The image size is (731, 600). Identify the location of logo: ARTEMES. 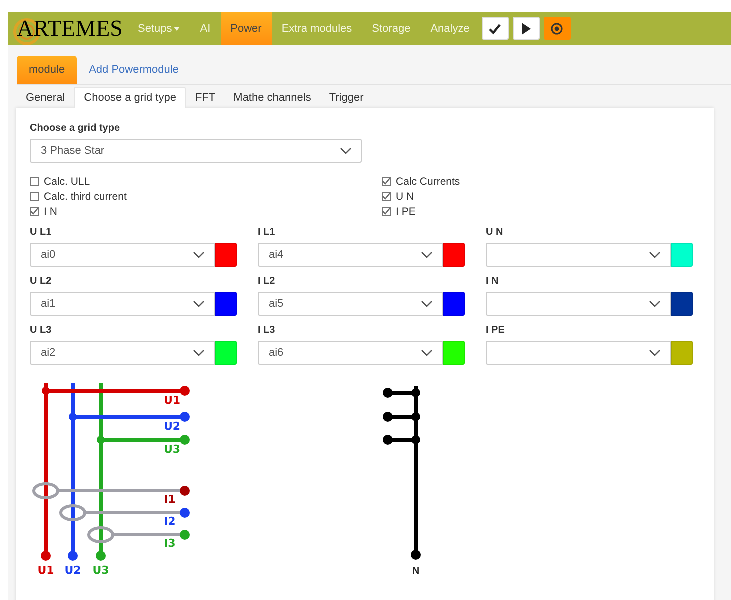
(70, 28).